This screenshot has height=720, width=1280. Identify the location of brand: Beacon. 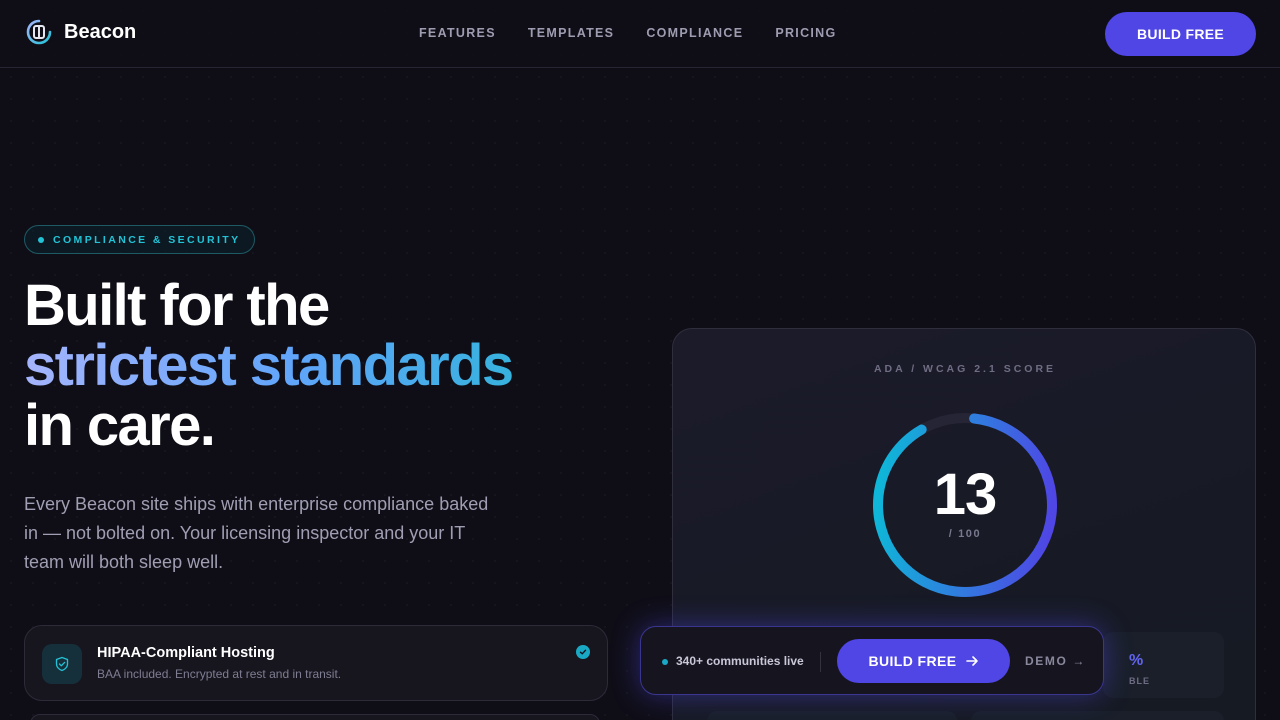
(81, 32).